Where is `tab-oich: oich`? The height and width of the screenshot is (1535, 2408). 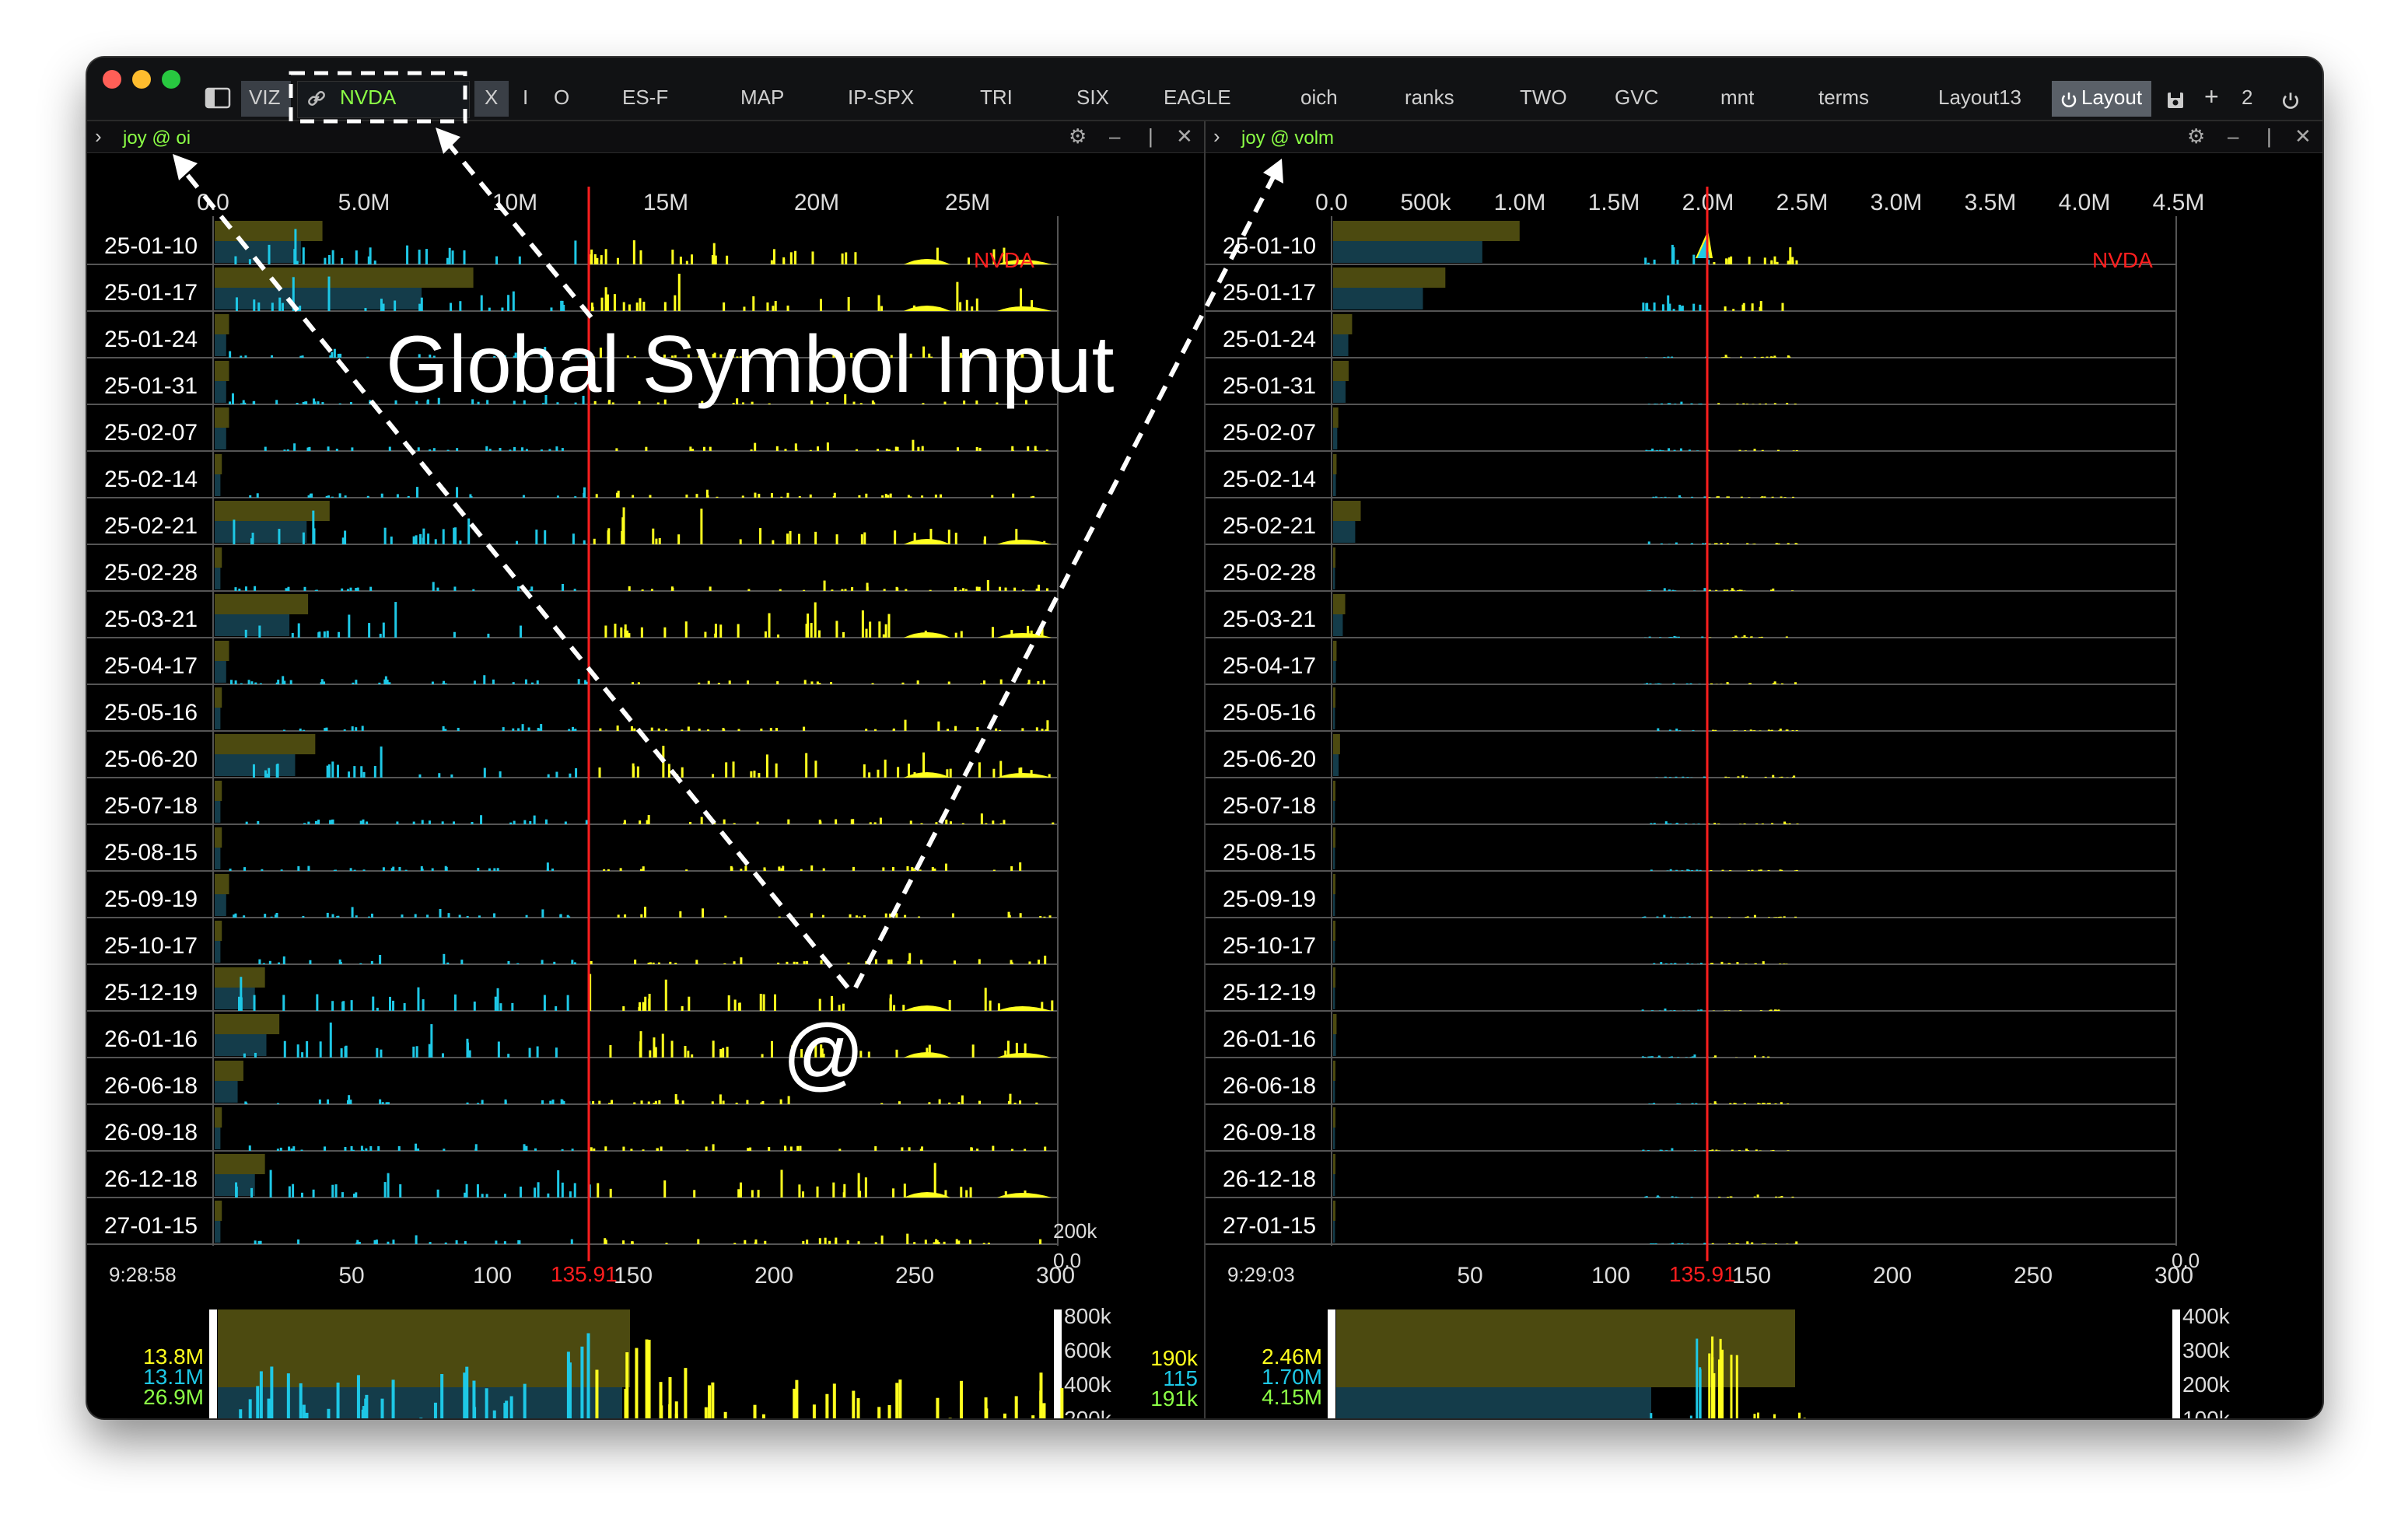 tab-oich: oich is located at coordinates (1319, 98).